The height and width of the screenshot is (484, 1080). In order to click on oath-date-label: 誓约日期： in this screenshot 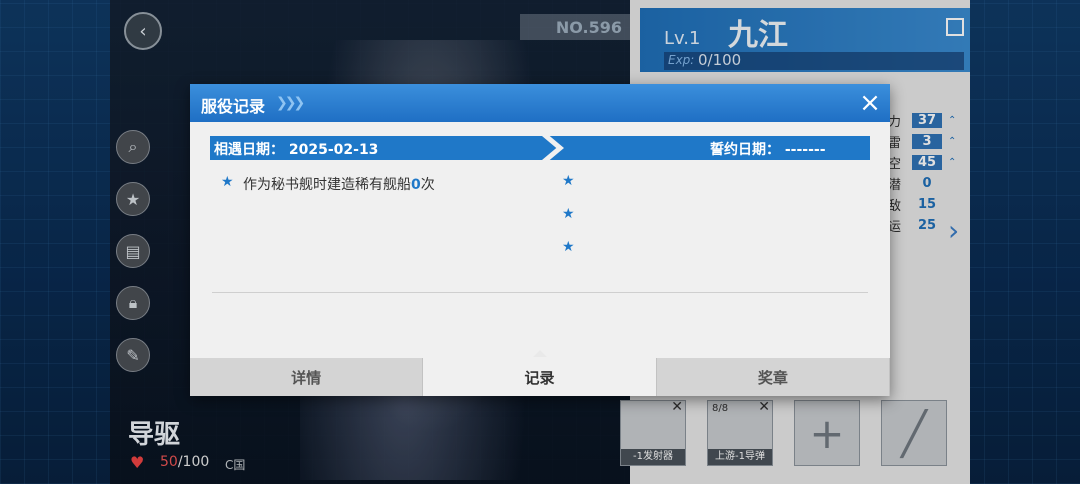, I will do `click(745, 150)`.